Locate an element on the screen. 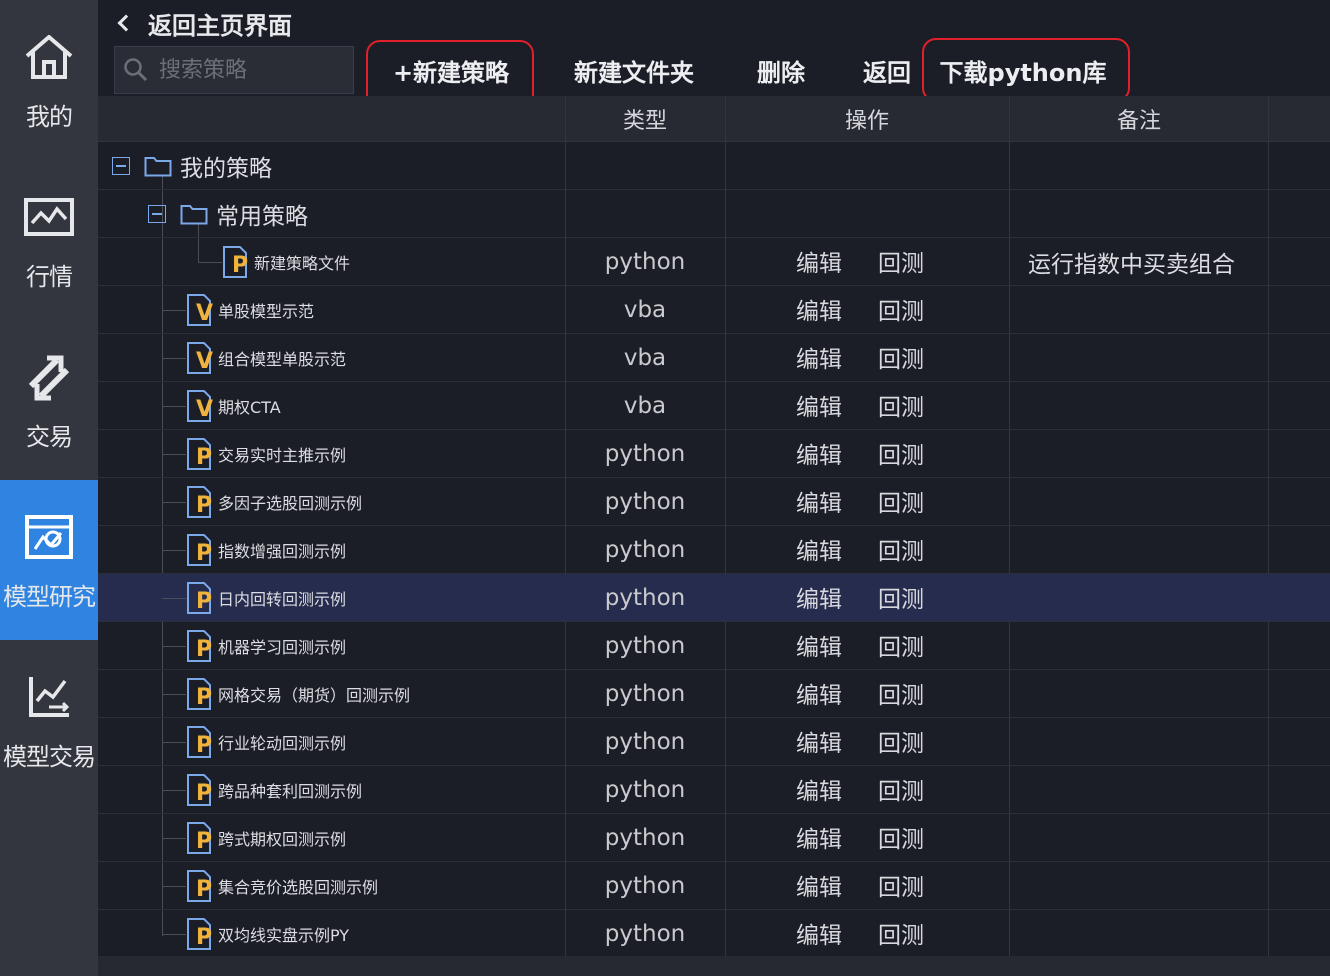 This screenshot has width=1330, height=976. delete-button: 删除 is located at coordinates (781, 70).